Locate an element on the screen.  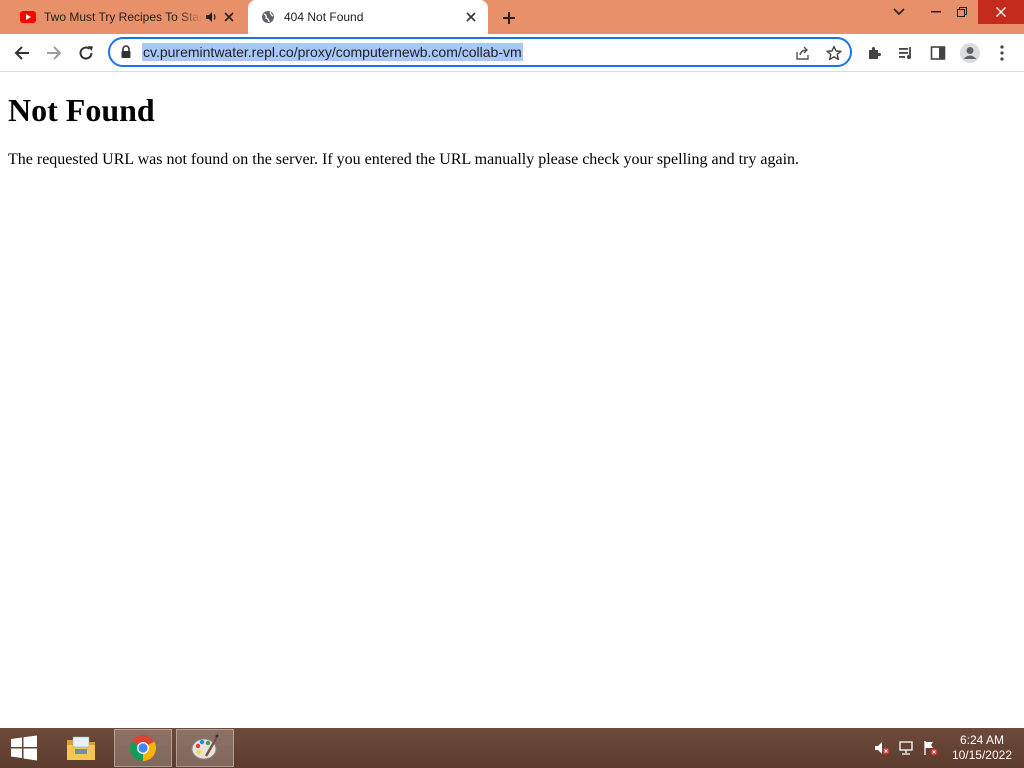
start-button is located at coordinates (24, 748).